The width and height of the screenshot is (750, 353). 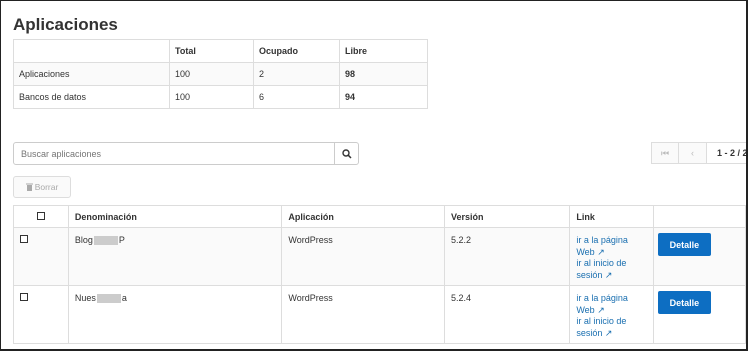 I want to click on app-name-suffix: P, so click(x=121, y=240).